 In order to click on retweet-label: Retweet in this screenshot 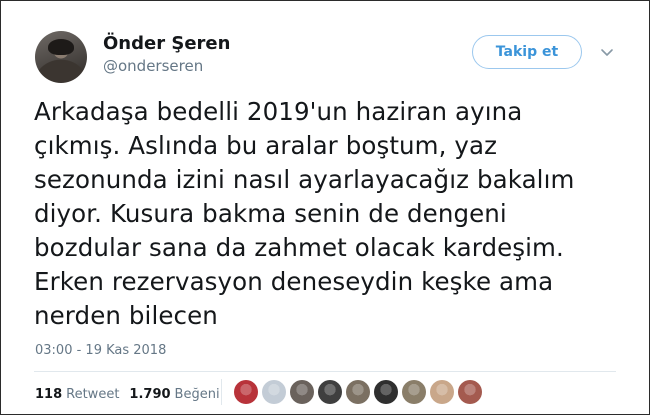, I will do `click(93, 394)`.